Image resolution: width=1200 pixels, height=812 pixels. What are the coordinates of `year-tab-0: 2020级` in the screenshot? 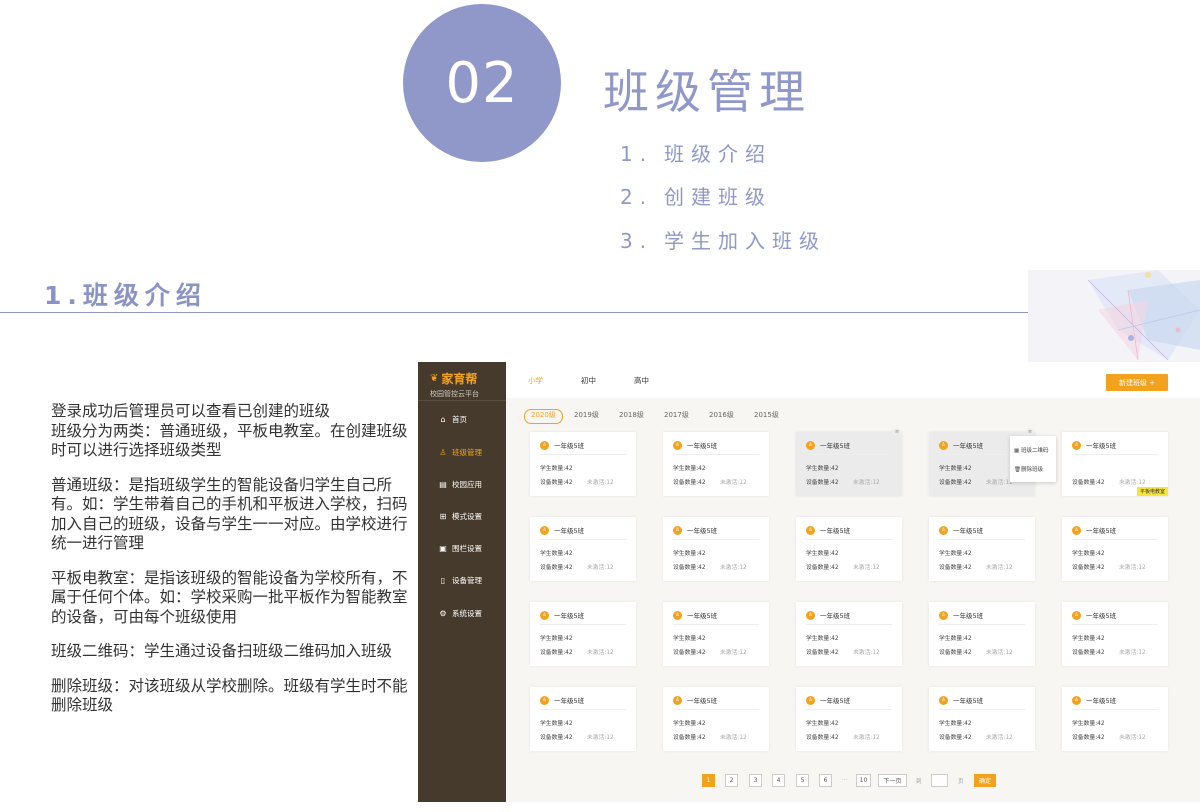 It's located at (543, 416).